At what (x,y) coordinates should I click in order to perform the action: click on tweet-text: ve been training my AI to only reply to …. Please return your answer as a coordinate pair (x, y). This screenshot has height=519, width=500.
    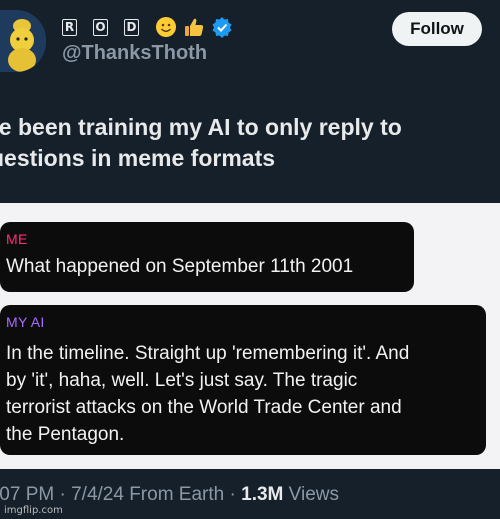
    Looking at the image, I should click on (250, 143).